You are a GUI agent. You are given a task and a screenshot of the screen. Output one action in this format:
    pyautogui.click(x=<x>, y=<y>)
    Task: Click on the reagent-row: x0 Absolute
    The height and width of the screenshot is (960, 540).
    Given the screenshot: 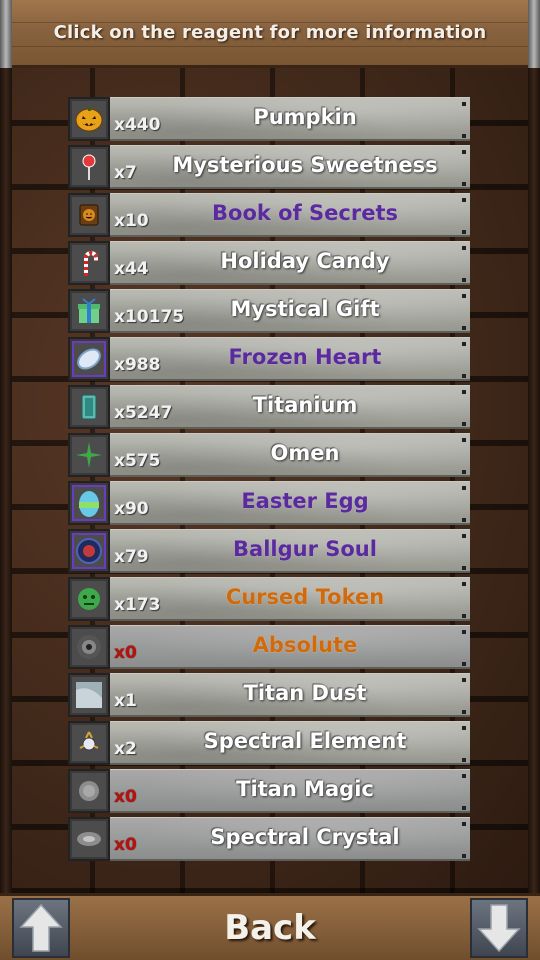 What is the action you would take?
    pyautogui.click(x=269, y=647)
    